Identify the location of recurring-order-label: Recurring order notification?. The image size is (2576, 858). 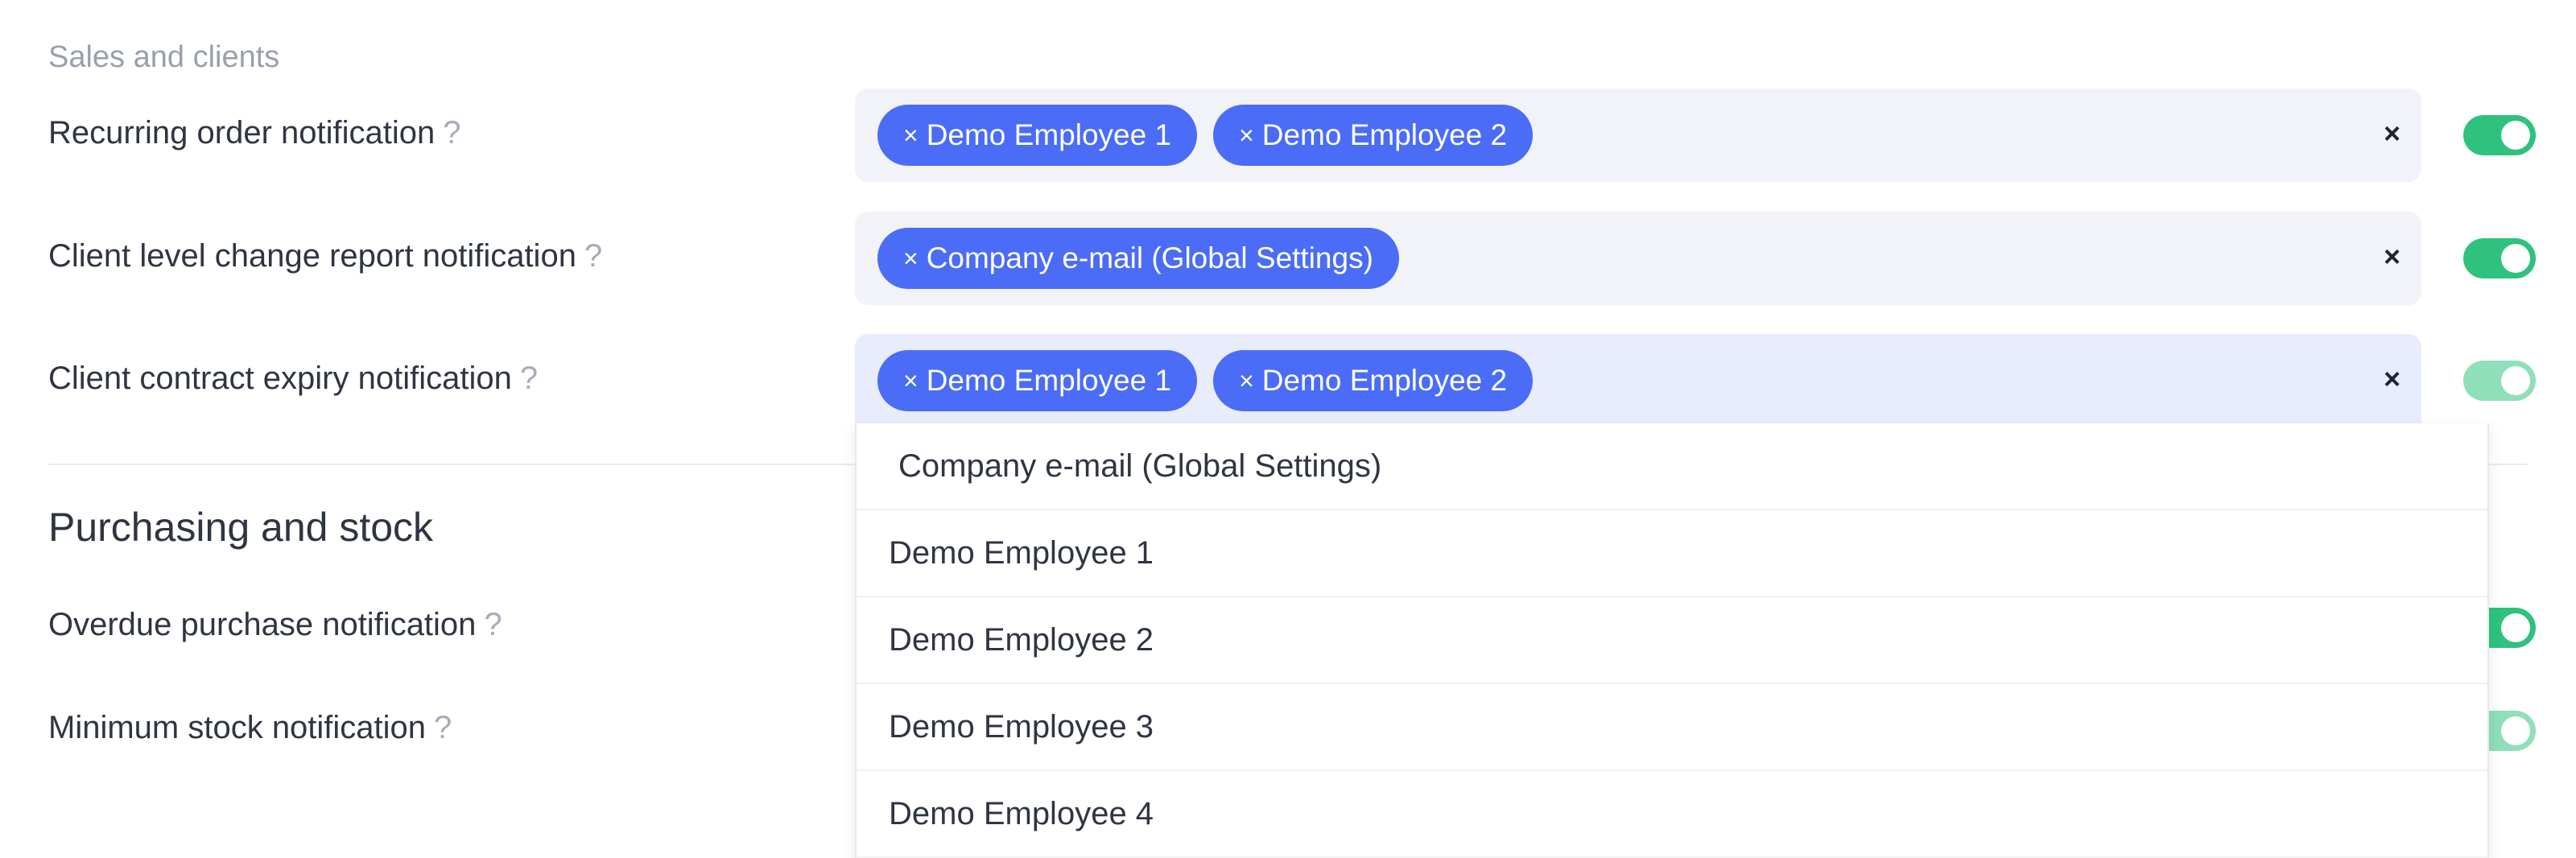
(254, 133).